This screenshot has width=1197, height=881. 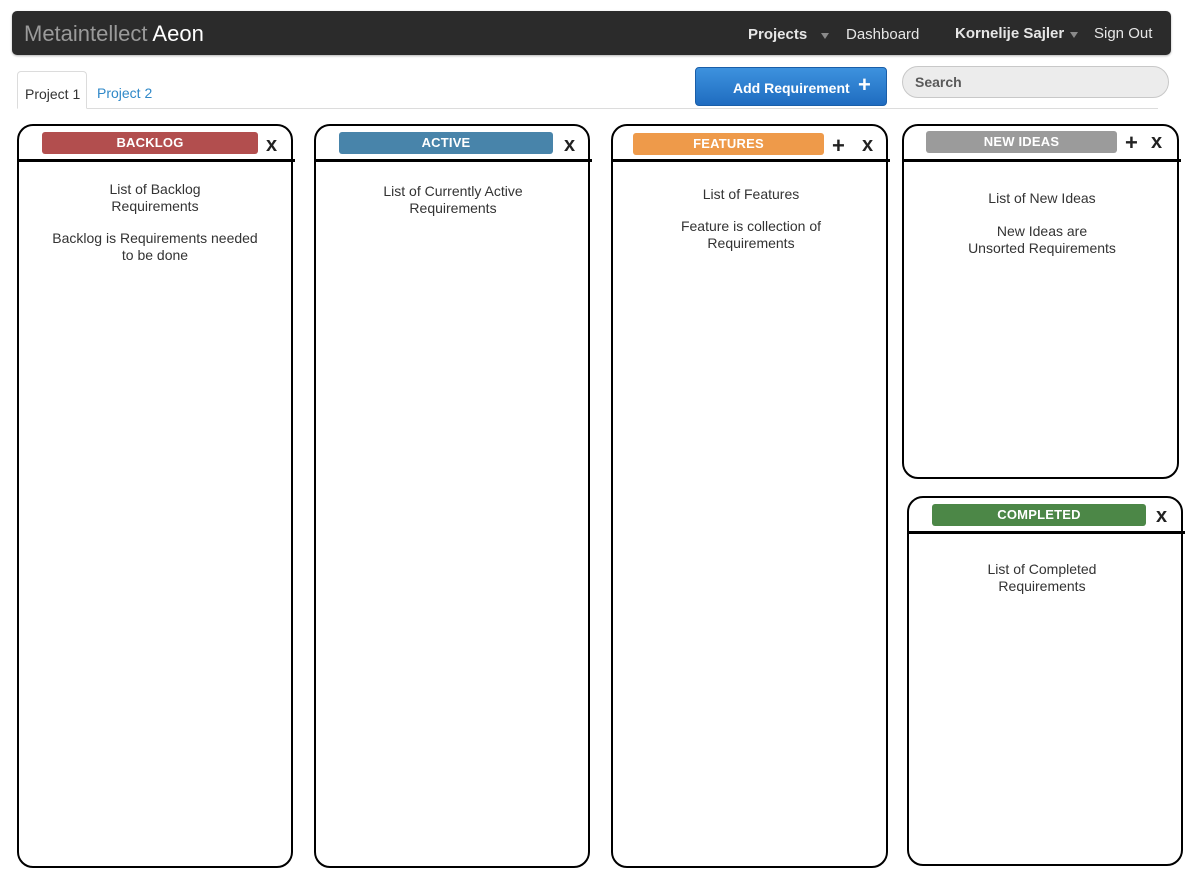 I want to click on tab-project-1: Project 1, so click(x=52, y=90).